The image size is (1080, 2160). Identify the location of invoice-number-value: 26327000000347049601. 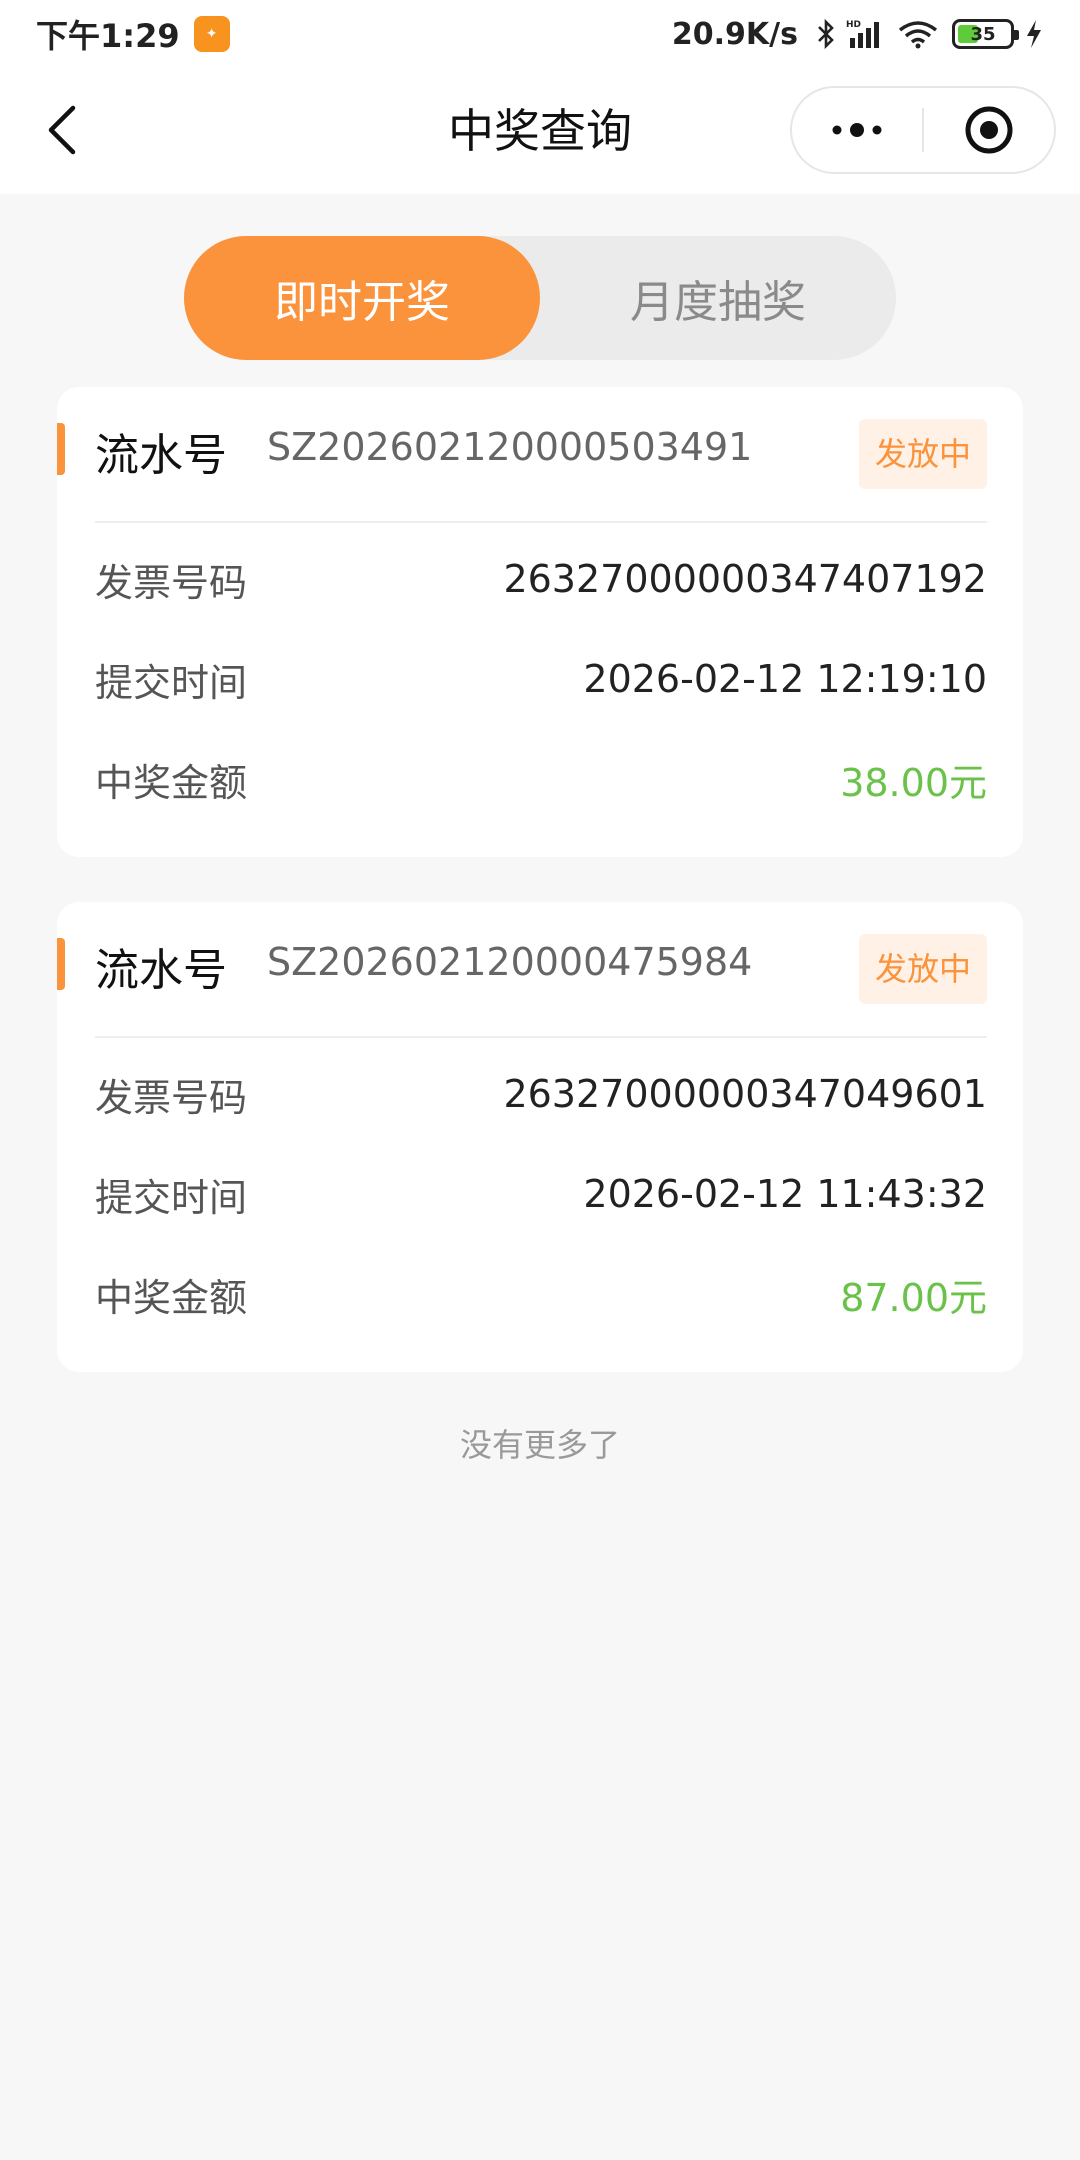
(745, 1094).